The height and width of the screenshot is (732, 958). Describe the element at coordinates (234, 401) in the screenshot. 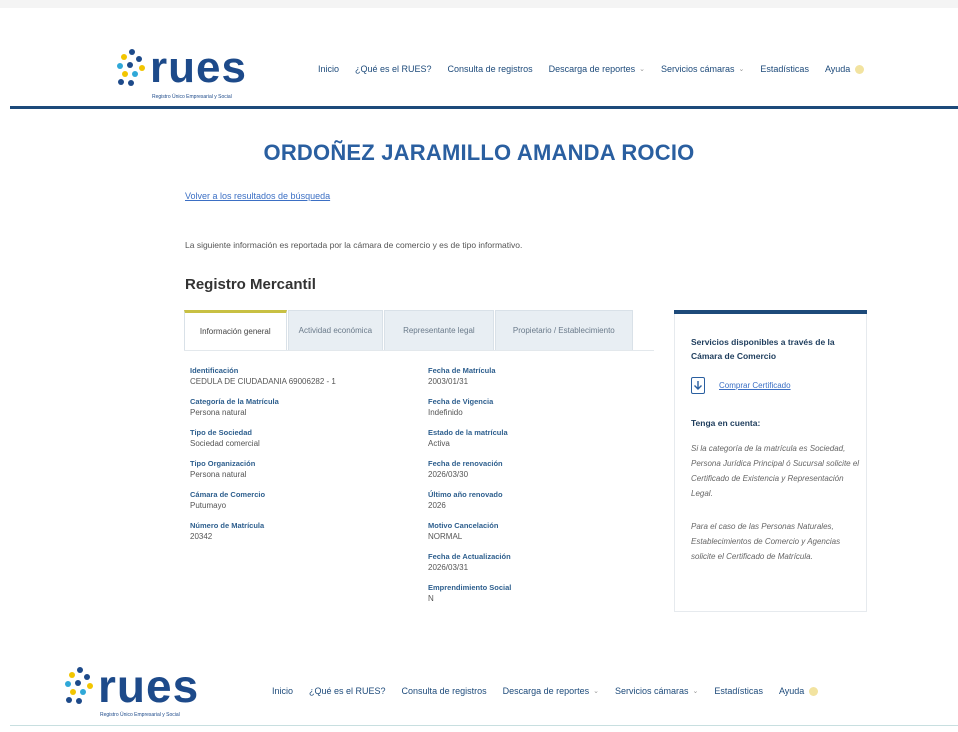

I see `field-label: Categoría de la Matrícula` at that location.